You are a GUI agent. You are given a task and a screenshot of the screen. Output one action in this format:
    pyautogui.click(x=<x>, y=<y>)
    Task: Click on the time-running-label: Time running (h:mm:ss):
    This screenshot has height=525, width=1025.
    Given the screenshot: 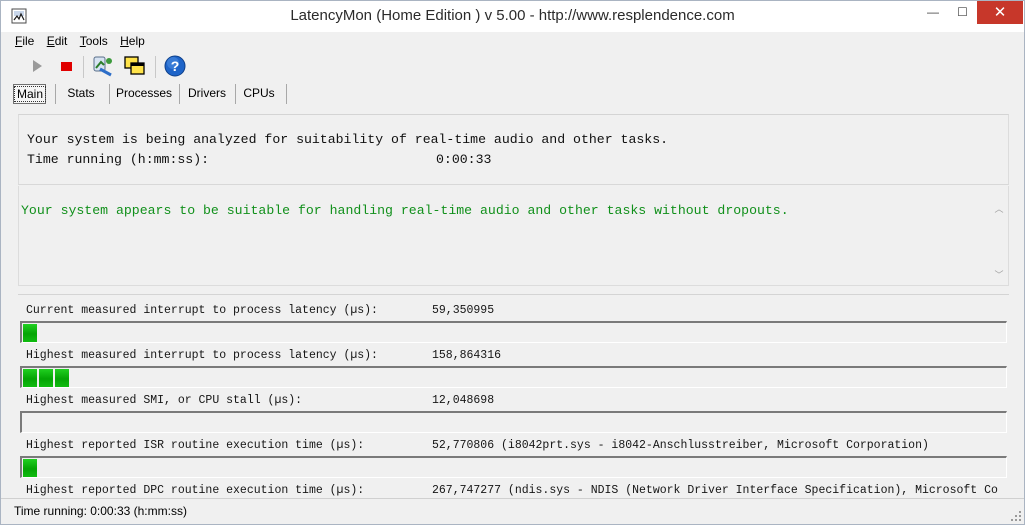 What is the action you would take?
    pyautogui.click(x=118, y=159)
    